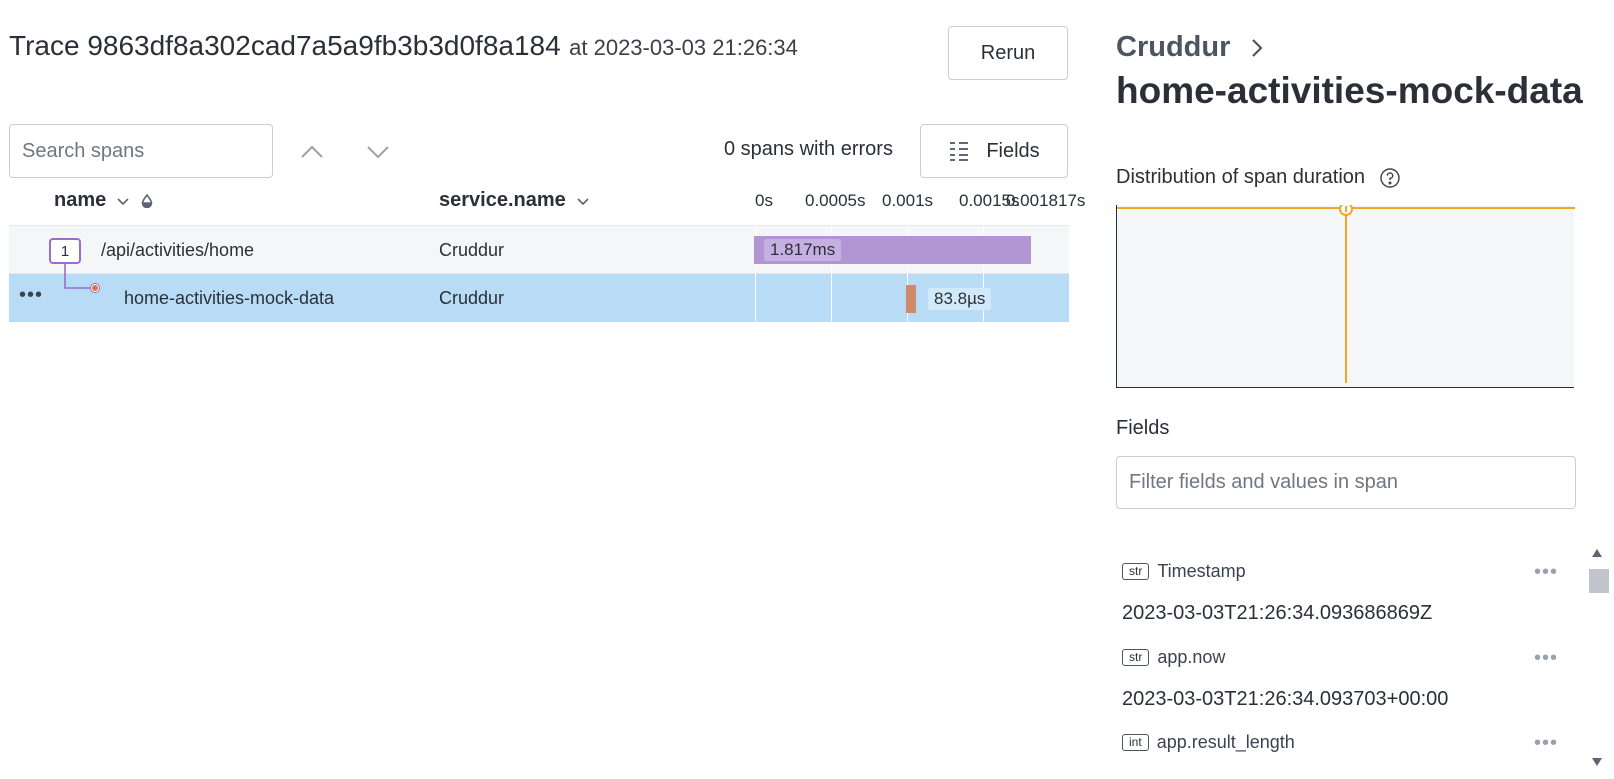 The image size is (1614, 779). I want to click on chevron-up-icon, so click(312, 152).